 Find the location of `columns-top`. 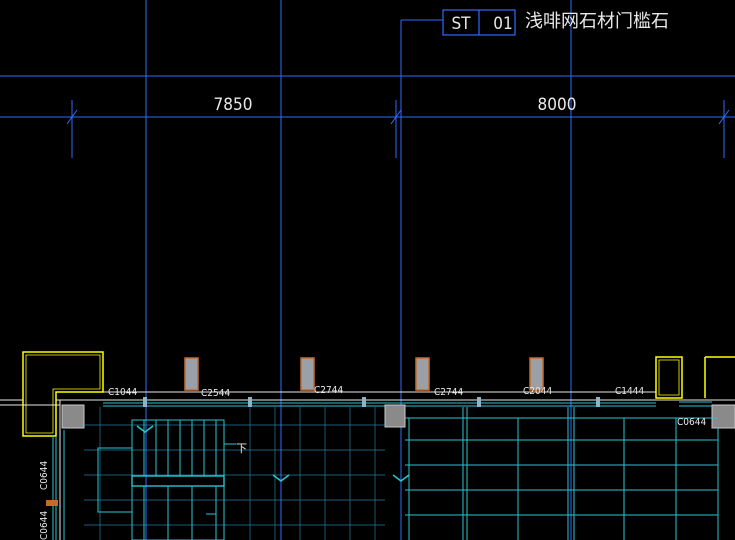

columns-top is located at coordinates (364, 374).